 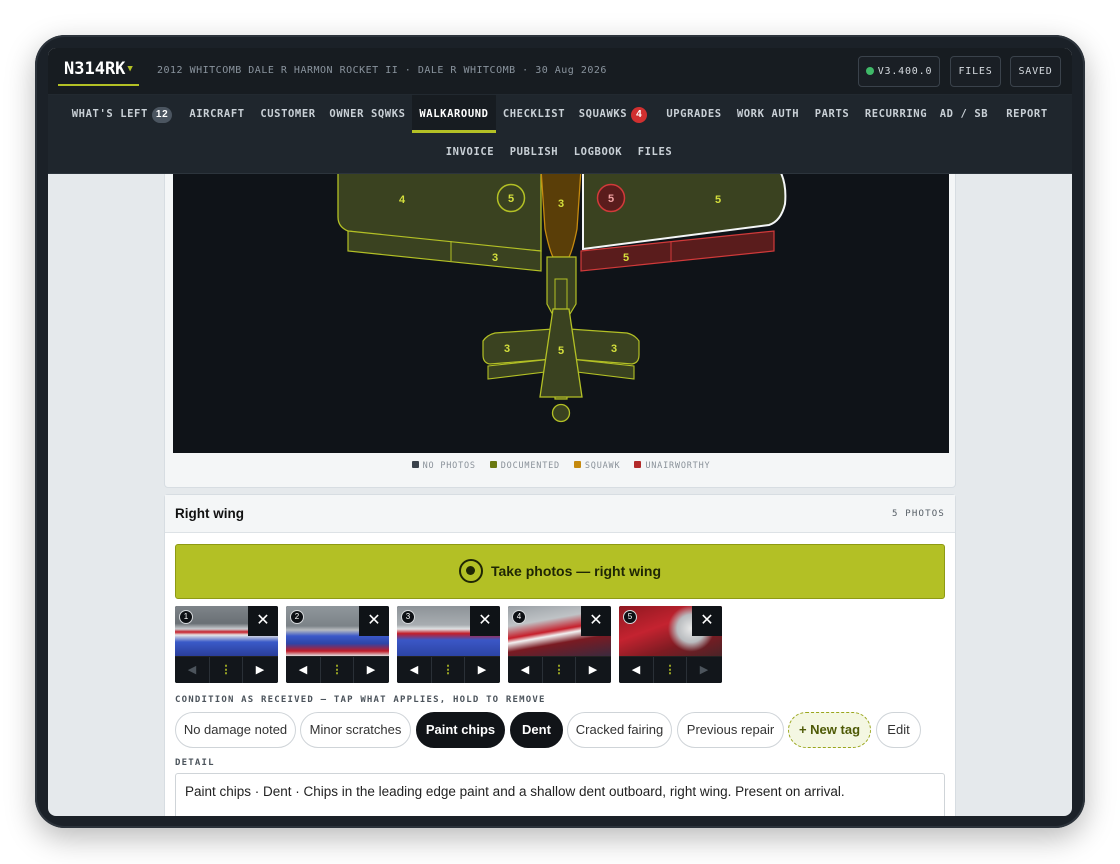 I want to click on tab-files: FILES, so click(x=655, y=152).